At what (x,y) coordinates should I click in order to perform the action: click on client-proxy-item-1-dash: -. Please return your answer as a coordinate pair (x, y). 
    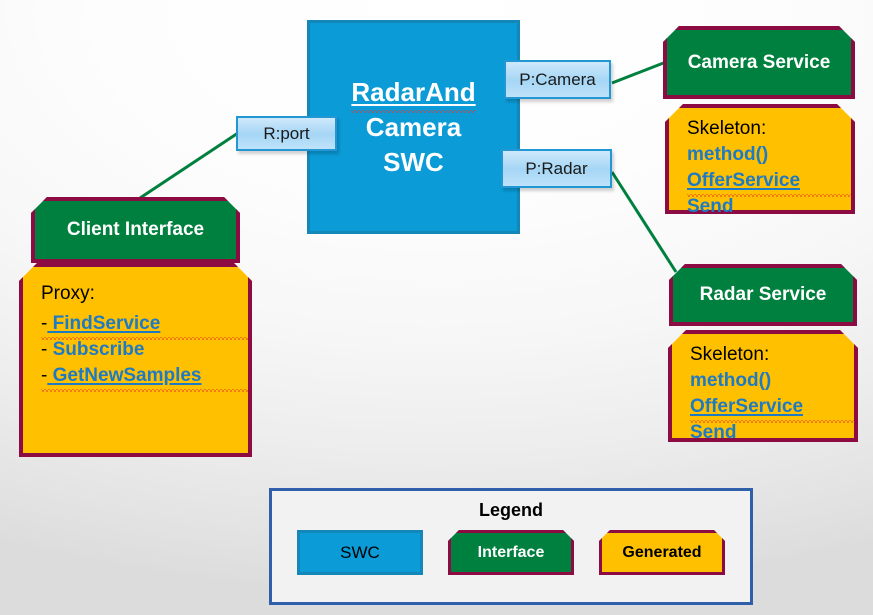
    Looking at the image, I should click on (44, 349).